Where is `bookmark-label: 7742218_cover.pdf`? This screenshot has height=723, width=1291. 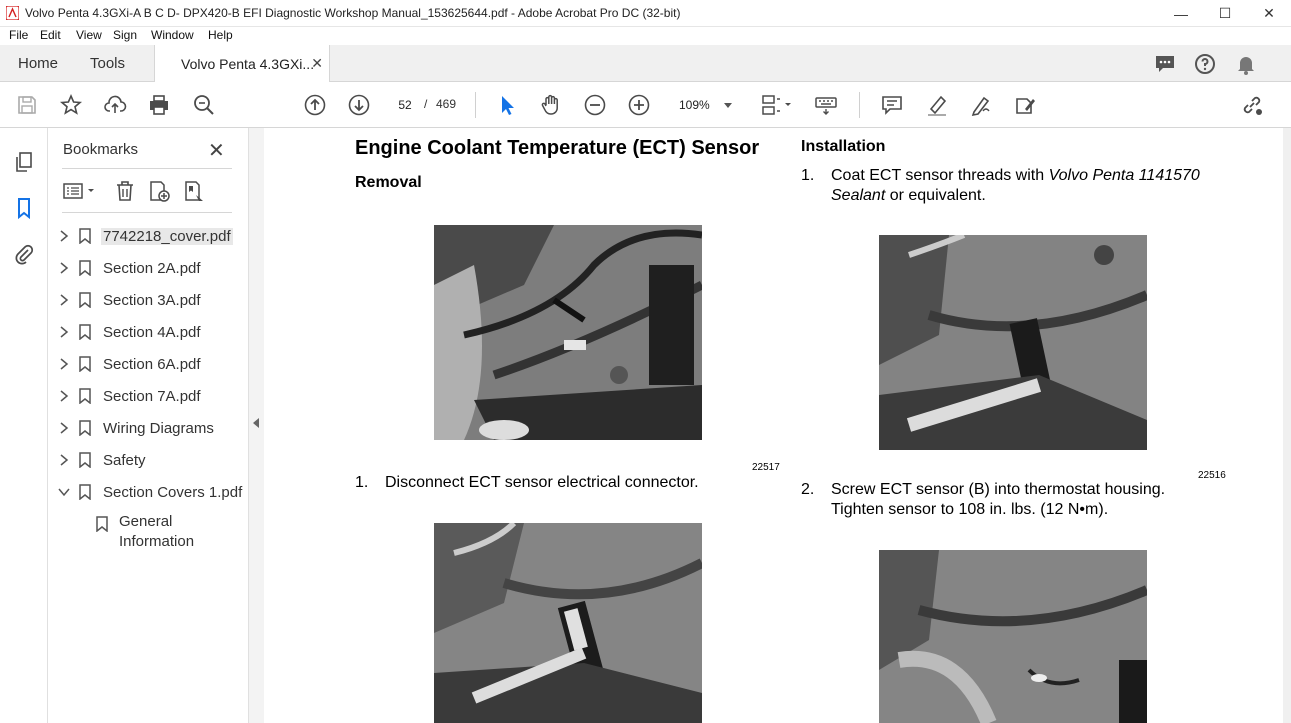 bookmark-label: 7742218_cover.pdf is located at coordinates (167, 236).